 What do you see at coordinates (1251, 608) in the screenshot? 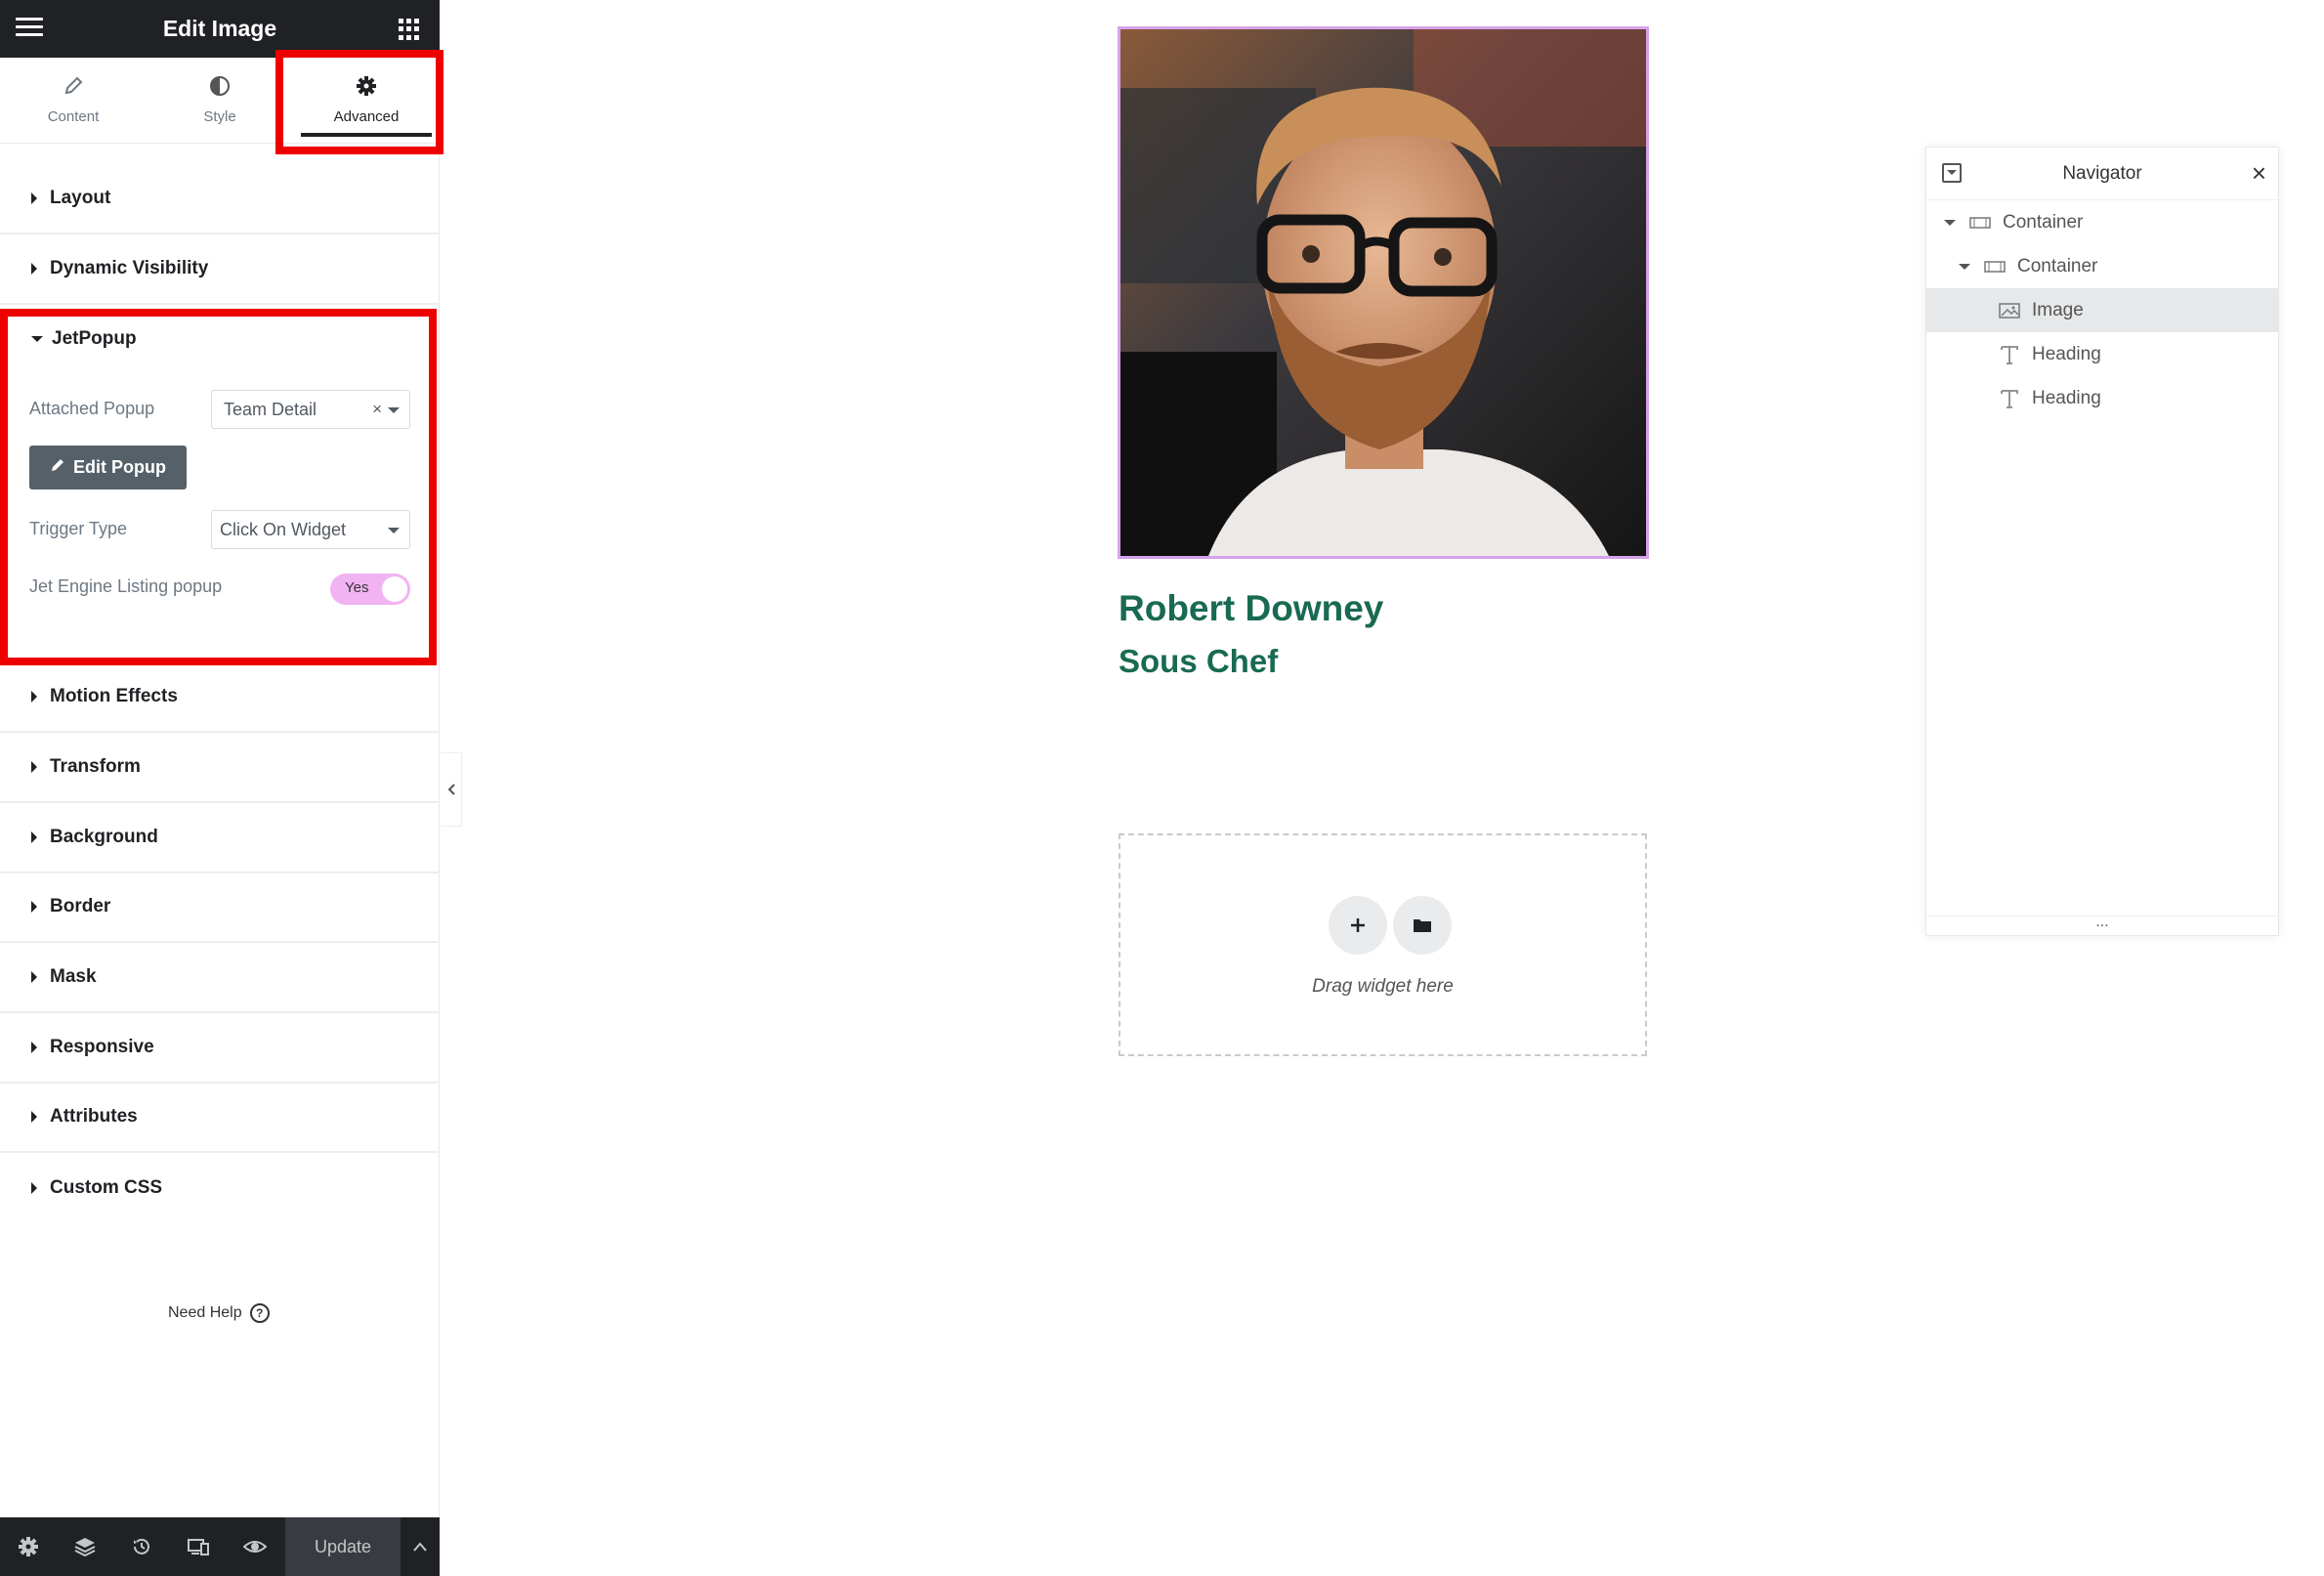
I see `heading-name: Robert Downey` at bounding box center [1251, 608].